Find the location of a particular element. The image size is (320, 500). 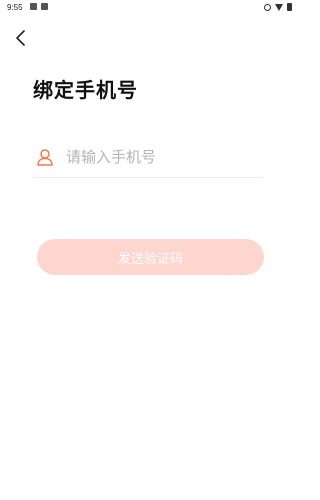

send-code-label: 发送验证码 is located at coordinates (150, 259).